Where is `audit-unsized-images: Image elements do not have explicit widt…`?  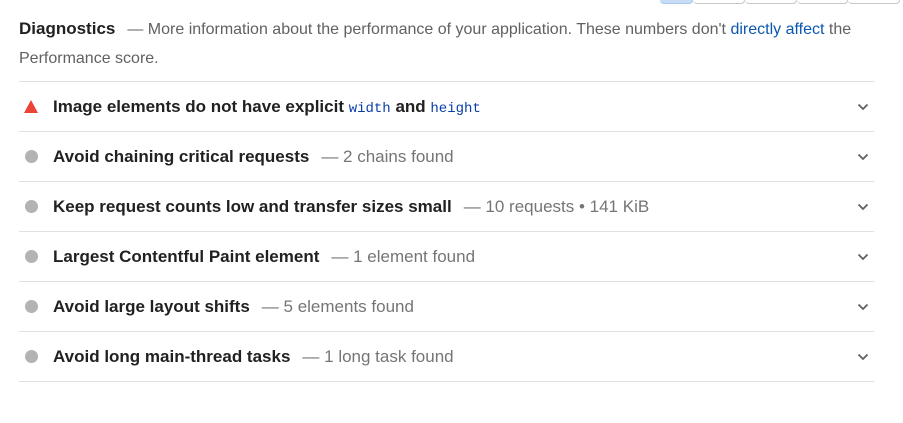
audit-unsized-images: Image elements do not have explicit widt… is located at coordinates (446, 107).